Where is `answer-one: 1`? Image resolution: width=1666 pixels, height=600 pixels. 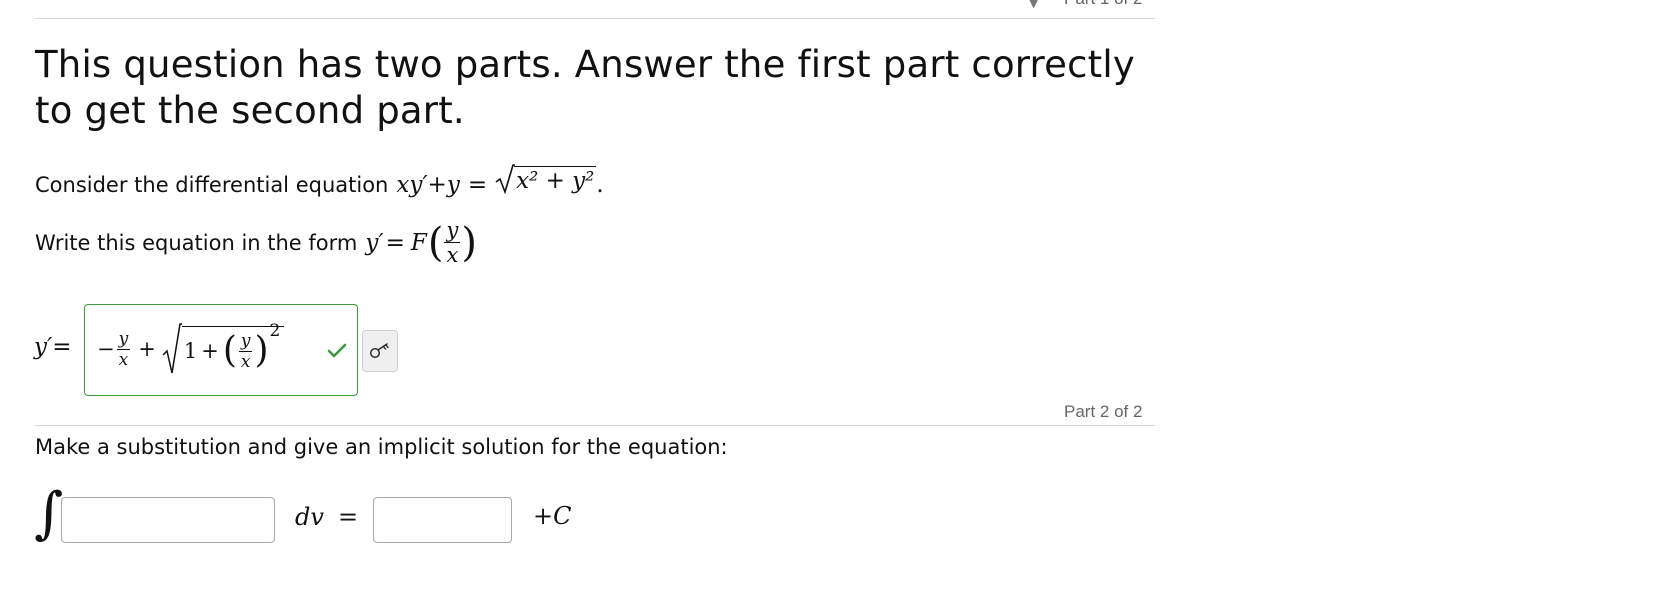 answer-one: 1 is located at coordinates (190, 351).